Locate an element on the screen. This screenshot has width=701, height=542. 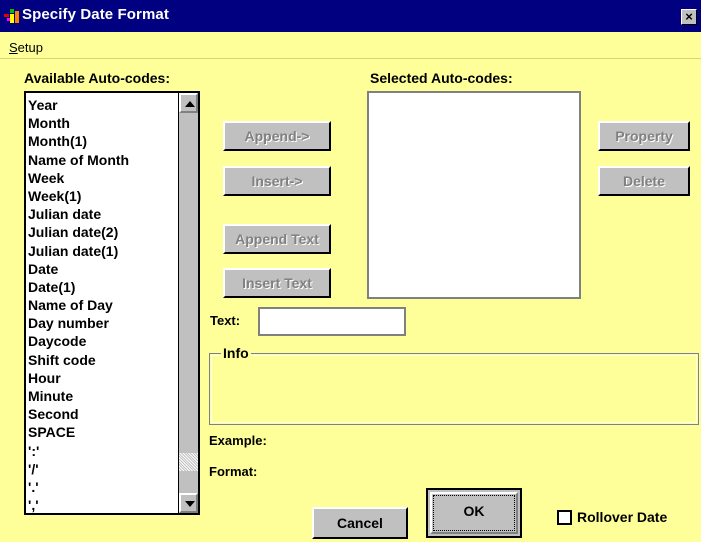
append-text-button: Append Text is located at coordinates (277, 239).